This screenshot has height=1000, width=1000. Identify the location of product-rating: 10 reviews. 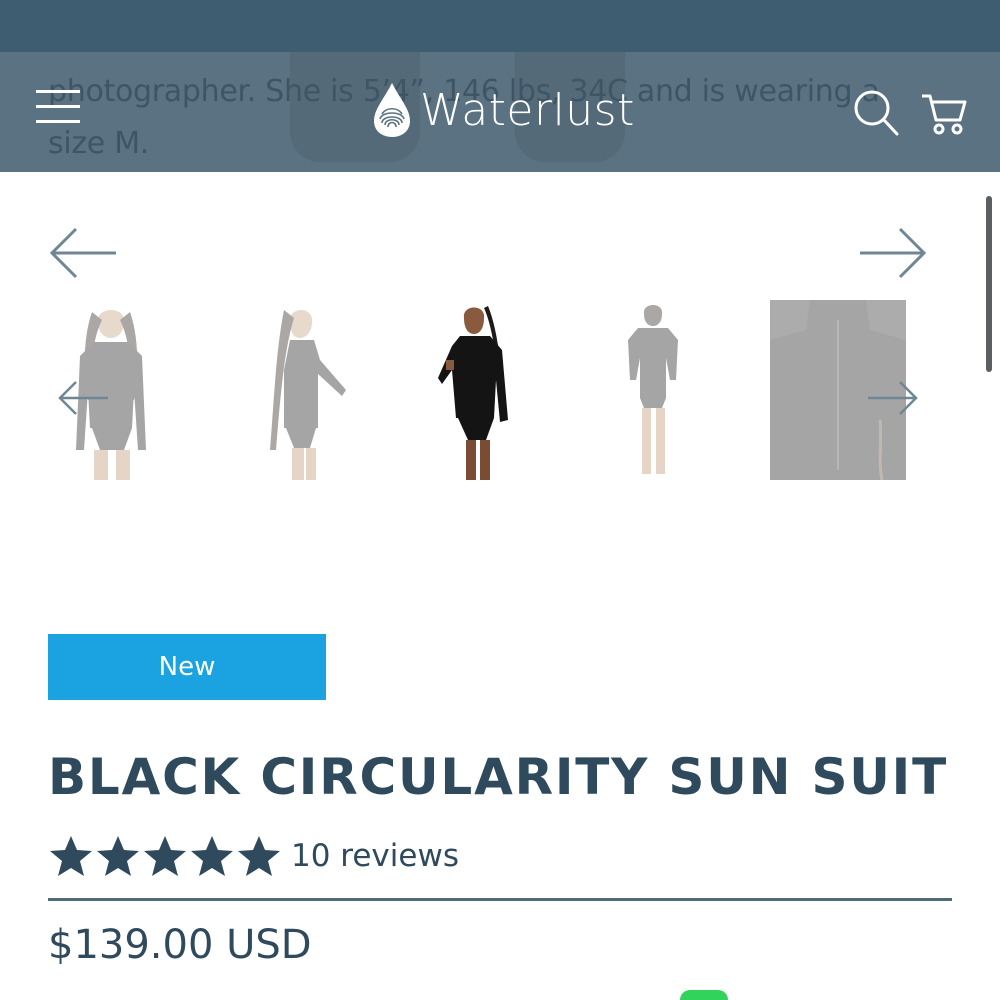
(253, 856).